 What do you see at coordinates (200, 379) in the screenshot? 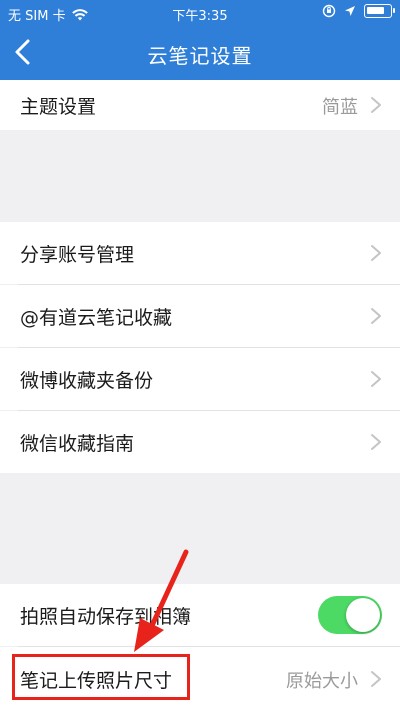
I see `weibo-backup-row: 微博收藏夹备份` at bounding box center [200, 379].